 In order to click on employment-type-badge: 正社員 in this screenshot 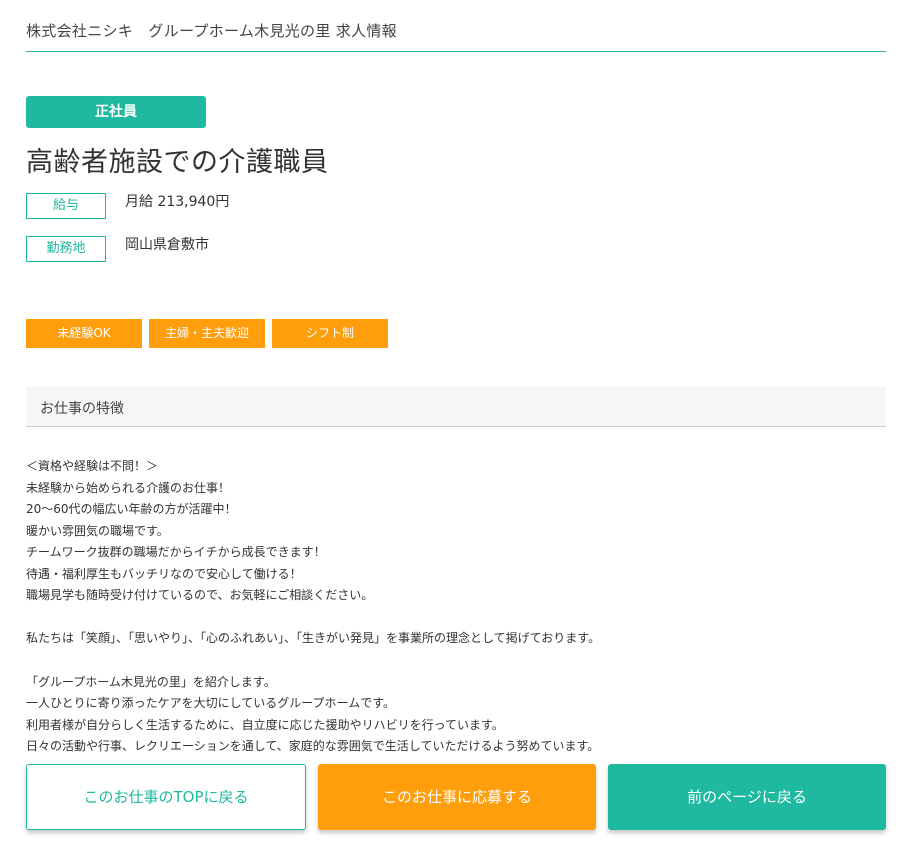, I will do `click(116, 112)`.